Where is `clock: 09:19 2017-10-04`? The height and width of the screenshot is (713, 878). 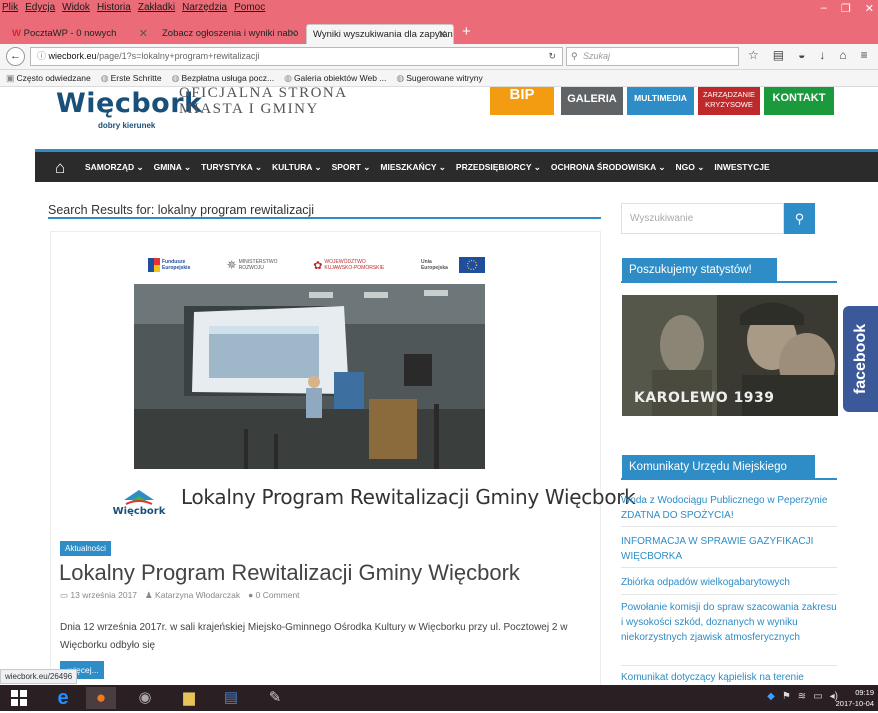 clock: 09:19 2017-10-04 is located at coordinates (855, 698).